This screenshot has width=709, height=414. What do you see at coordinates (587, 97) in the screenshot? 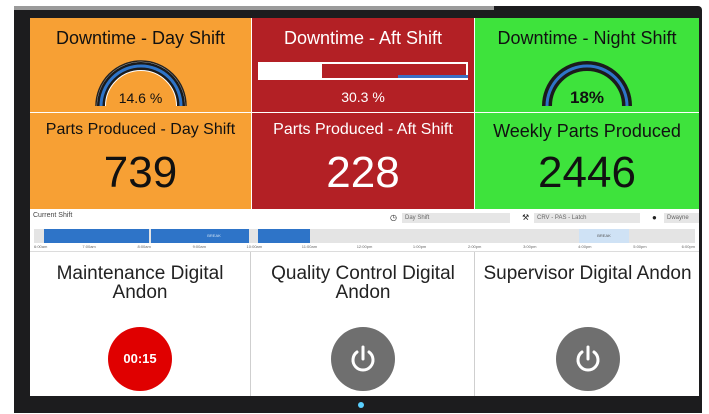
I see `downtime-night-value: 18%` at bounding box center [587, 97].